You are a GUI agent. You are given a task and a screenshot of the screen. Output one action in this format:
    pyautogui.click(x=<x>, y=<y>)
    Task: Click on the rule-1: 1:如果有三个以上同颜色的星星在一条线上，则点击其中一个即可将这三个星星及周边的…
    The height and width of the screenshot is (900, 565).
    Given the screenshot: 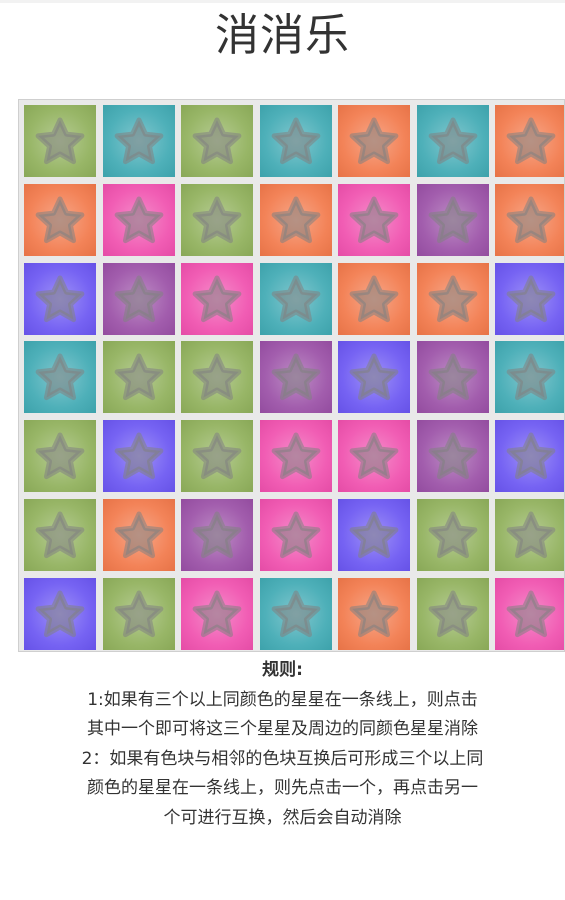 What is the action you would take?
    pyautogui.click(x=282, y=714)
    